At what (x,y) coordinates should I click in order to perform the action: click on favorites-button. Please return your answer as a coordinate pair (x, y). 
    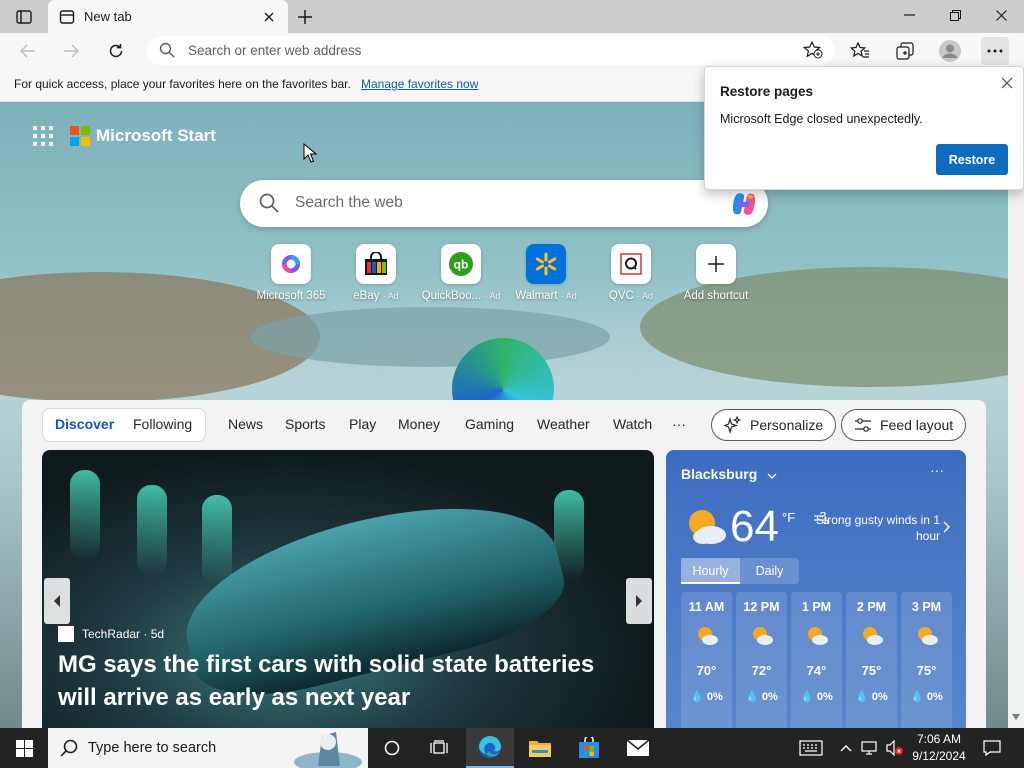
    Looking at the image, I should click on (860, 51).